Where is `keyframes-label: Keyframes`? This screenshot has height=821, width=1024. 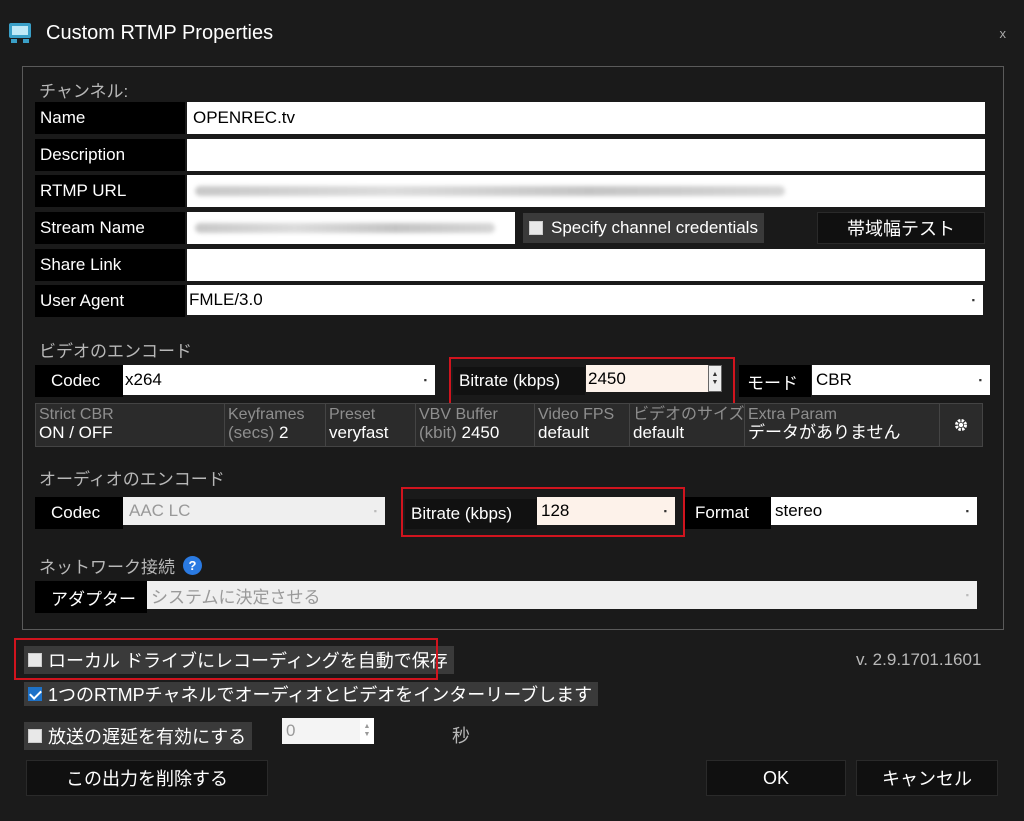
keyframes-label: Keyframes is located at coordinates (266, 414).